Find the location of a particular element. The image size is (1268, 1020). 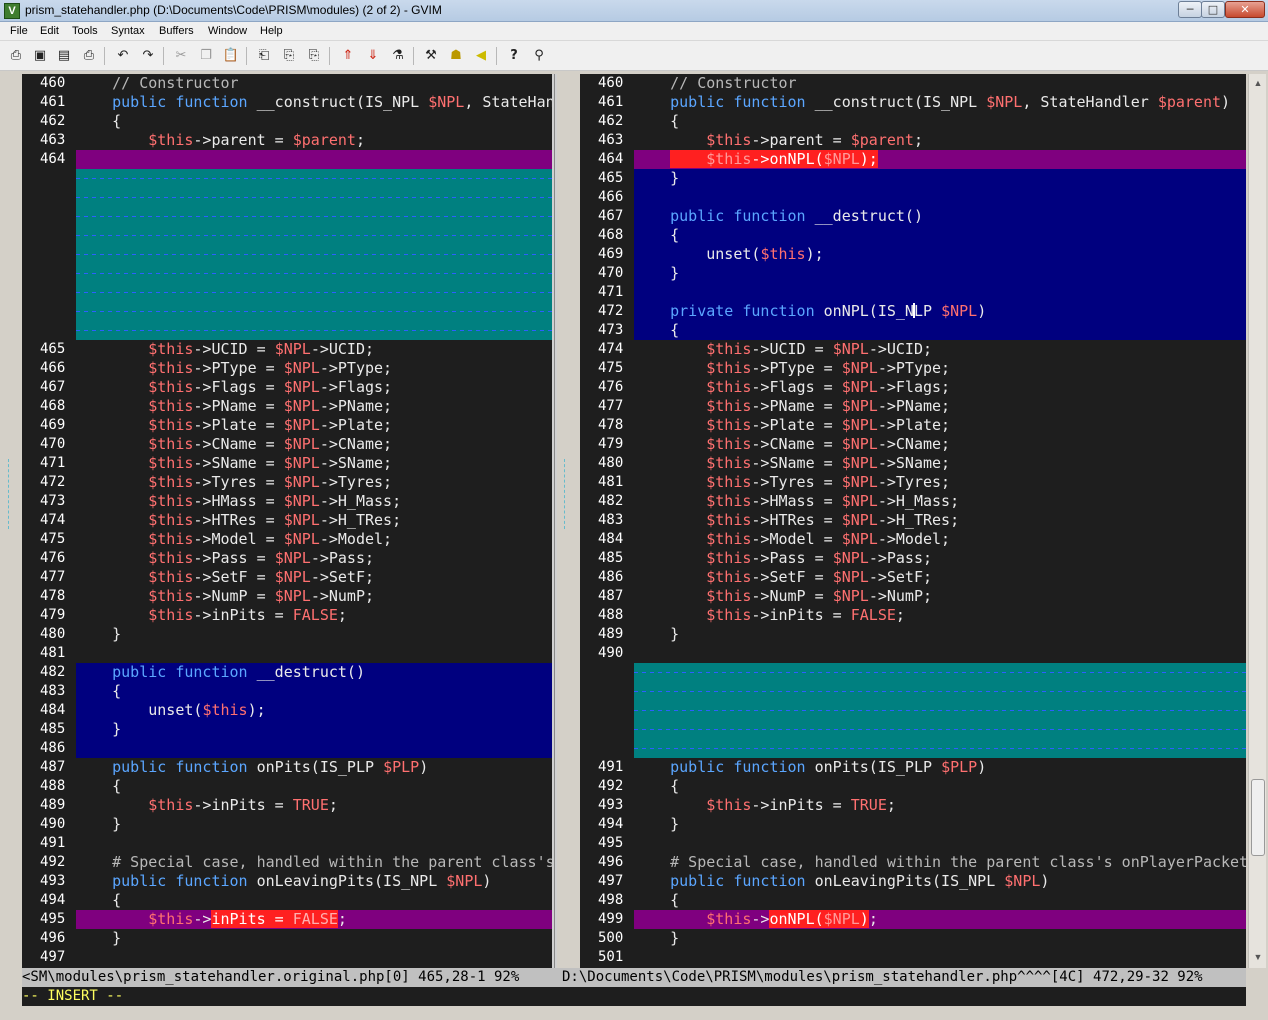

code-line: 492 { is located at coordinates (913, 786).